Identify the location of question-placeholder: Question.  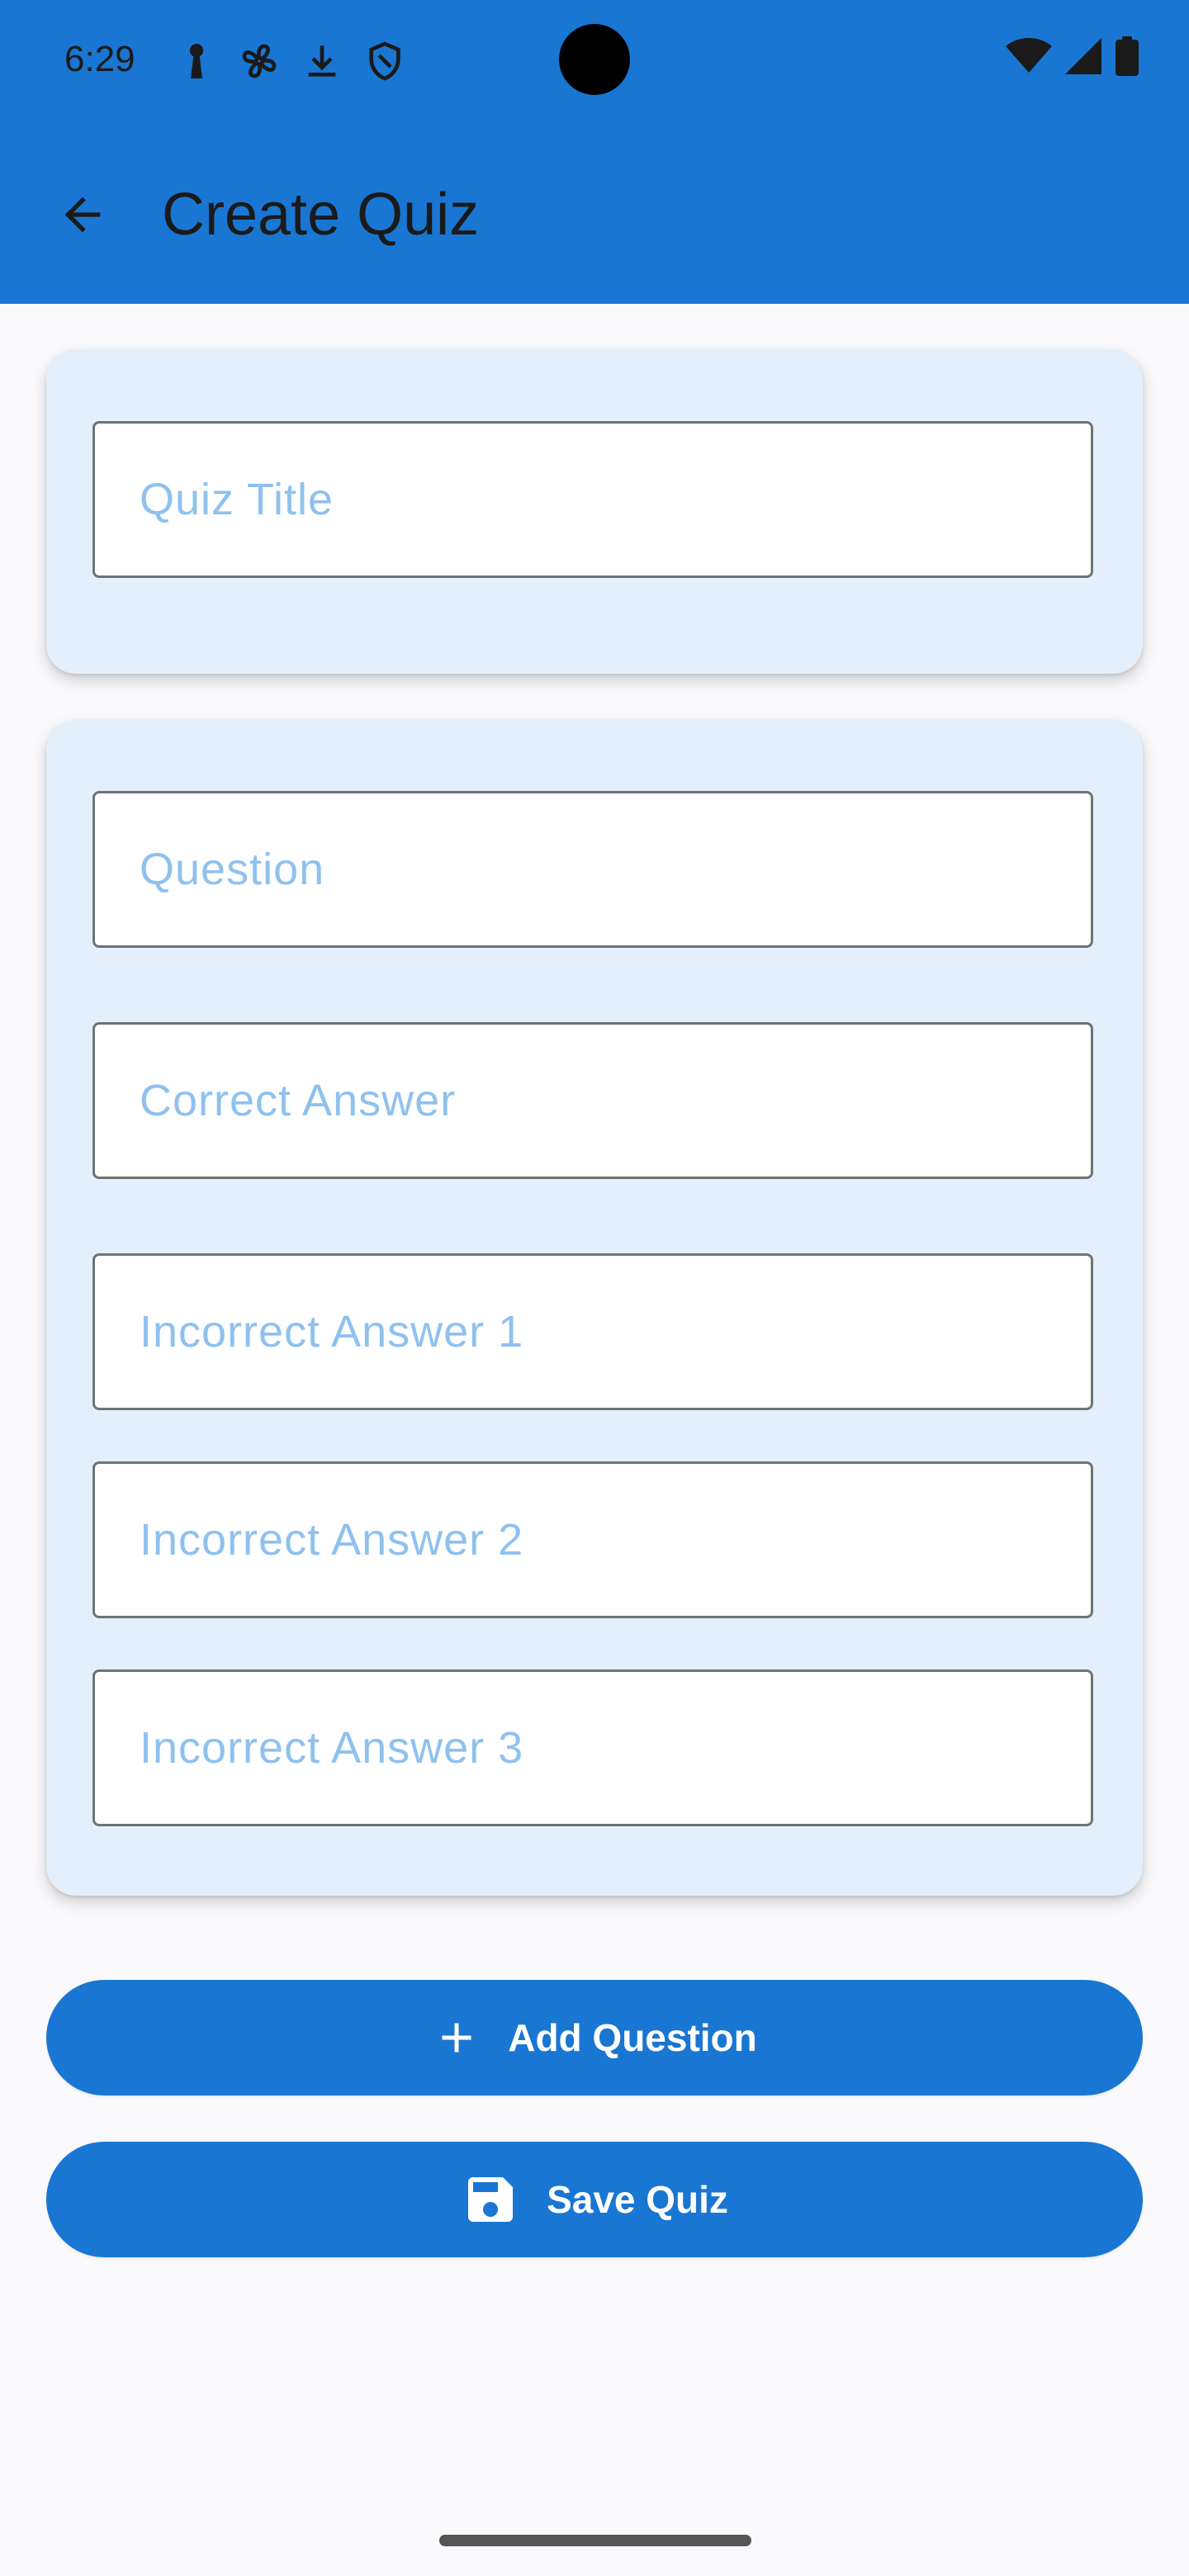
(232, 869).